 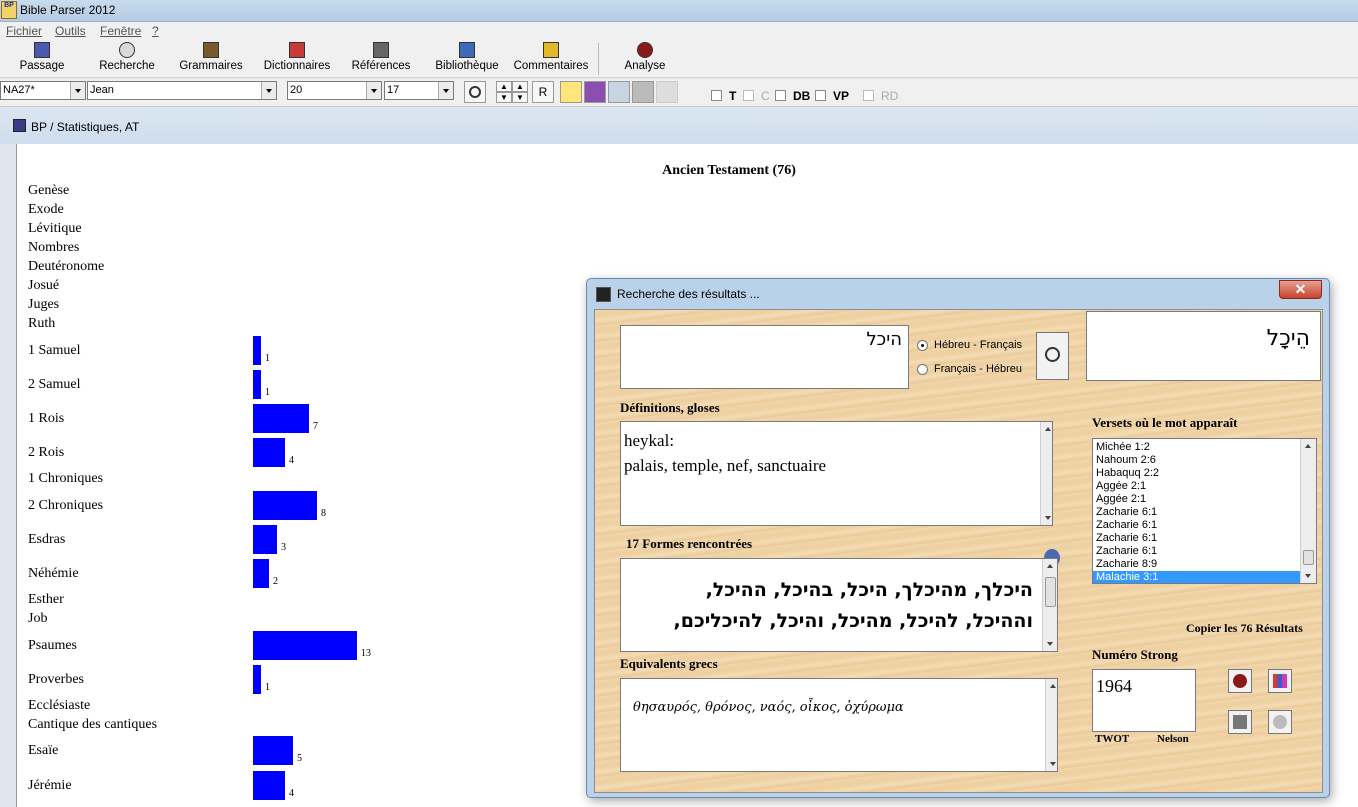 I want to click on definitions-textbox: heykal: palais, temple, nef, sanctuaire, so click(x=836, y=473).